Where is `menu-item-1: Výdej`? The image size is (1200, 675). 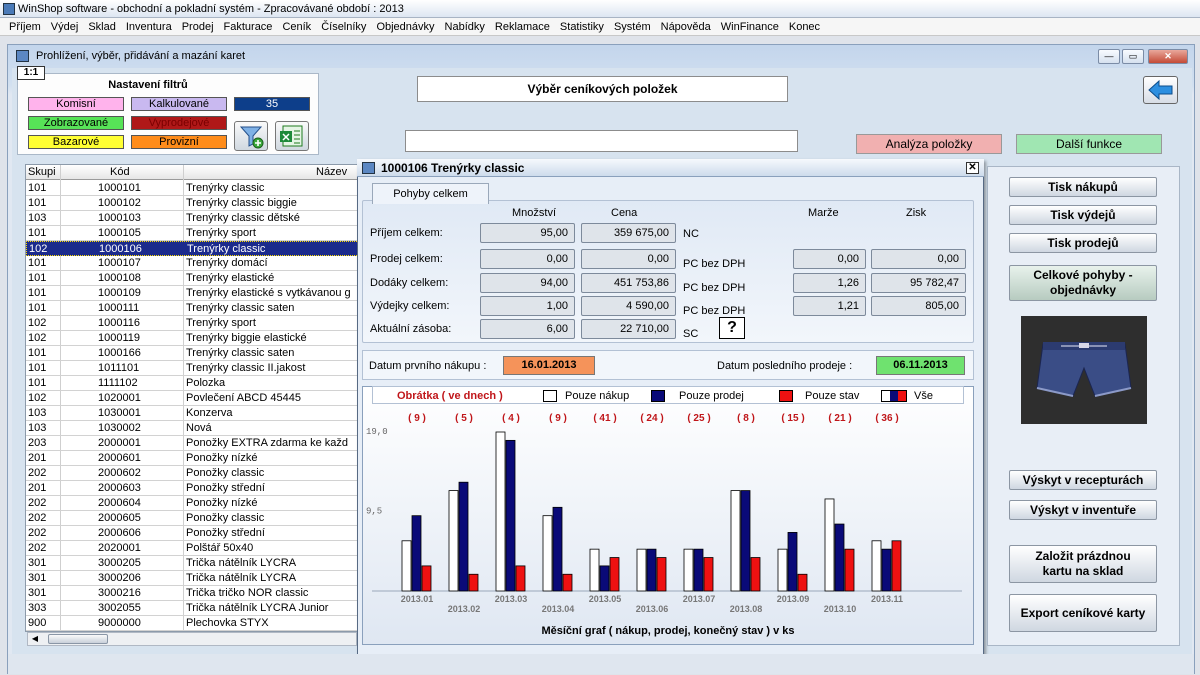 menu-item-1: Výdej is located at coordinates (65, 27).